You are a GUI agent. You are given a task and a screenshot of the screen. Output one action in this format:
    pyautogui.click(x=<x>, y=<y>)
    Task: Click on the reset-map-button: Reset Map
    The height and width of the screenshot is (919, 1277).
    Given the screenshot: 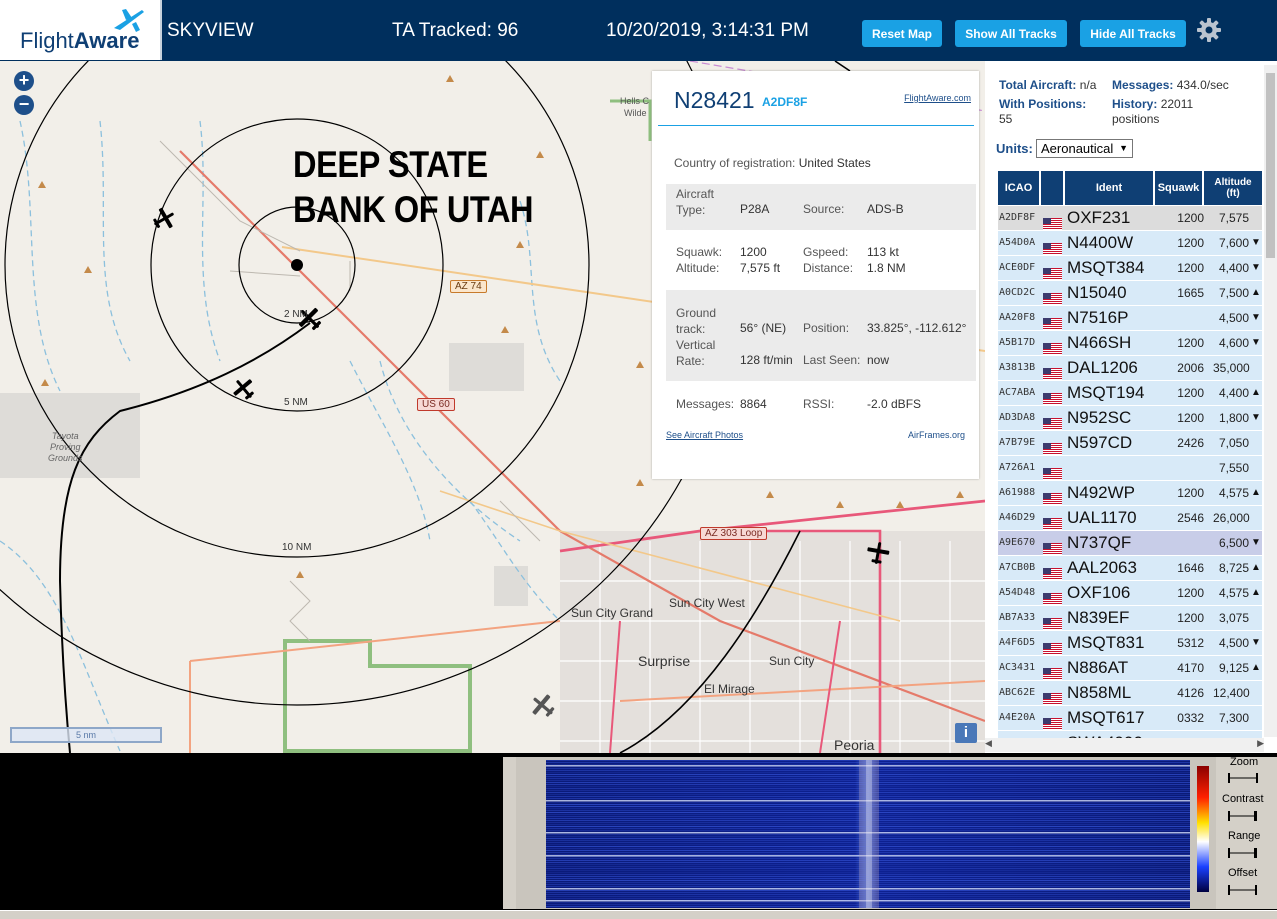 What is the action you would take?
    pyautogui.click(x=902, y=33)
    